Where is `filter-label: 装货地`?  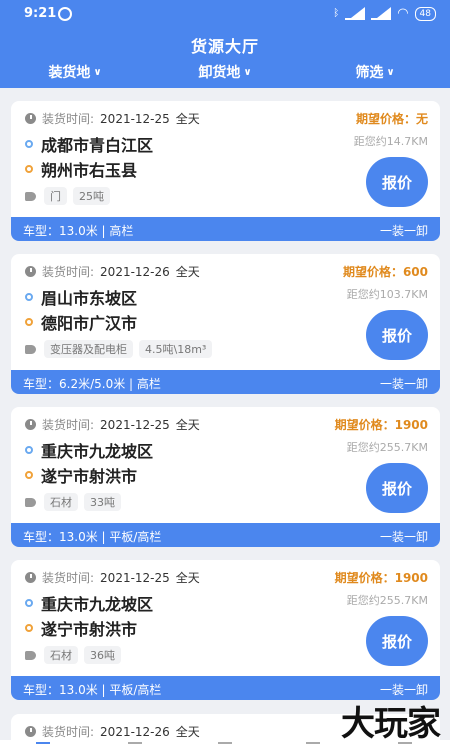 filter-label: 装货地 is located at coordinates (69, 73).